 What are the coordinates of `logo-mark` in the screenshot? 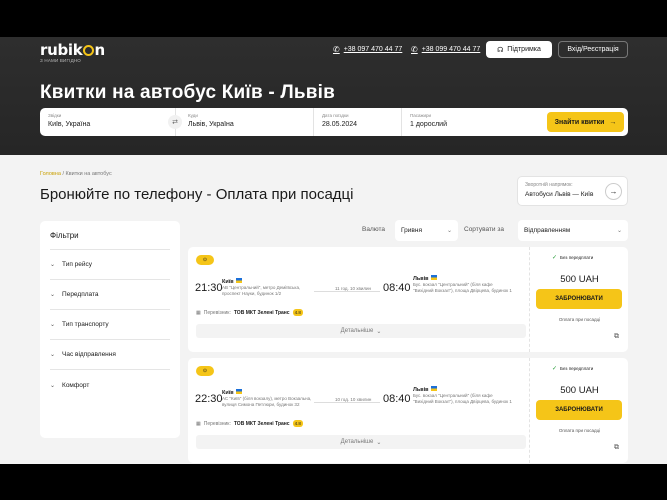 It's located at (88, 50).